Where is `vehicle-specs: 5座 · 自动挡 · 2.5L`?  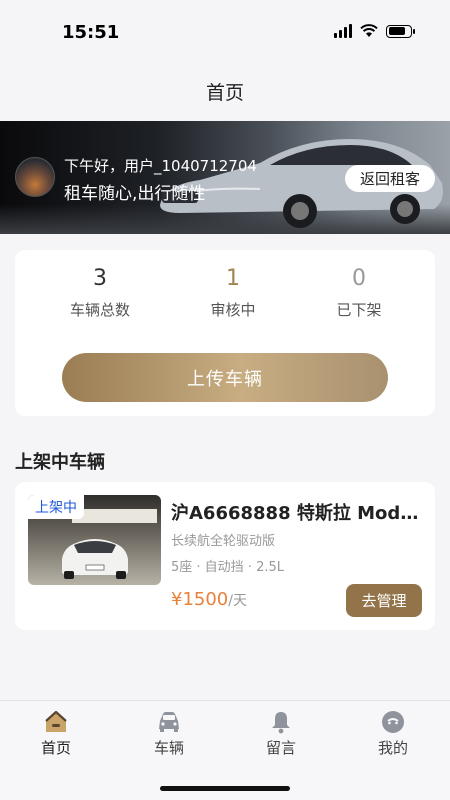 vehicle-specs: 5座 · 自动挡 · 2.5L is located at coordinates (227, 567).